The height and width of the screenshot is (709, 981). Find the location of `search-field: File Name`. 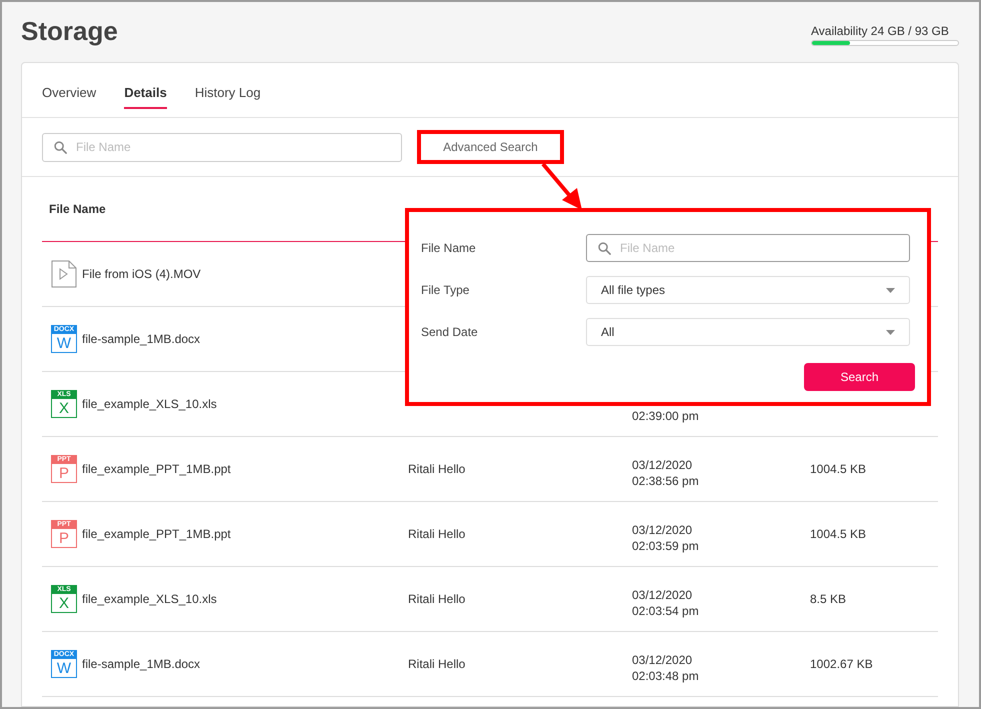

search-field: File Name is located at coordinates (222, 147).